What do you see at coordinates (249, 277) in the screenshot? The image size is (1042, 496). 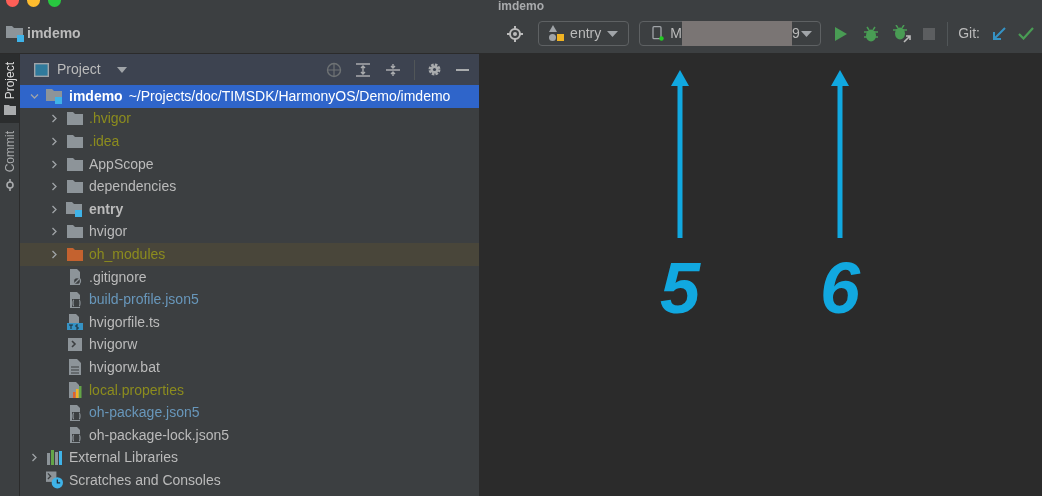 I see `tree-row: .gitignore` at bounding box center [249, 277].